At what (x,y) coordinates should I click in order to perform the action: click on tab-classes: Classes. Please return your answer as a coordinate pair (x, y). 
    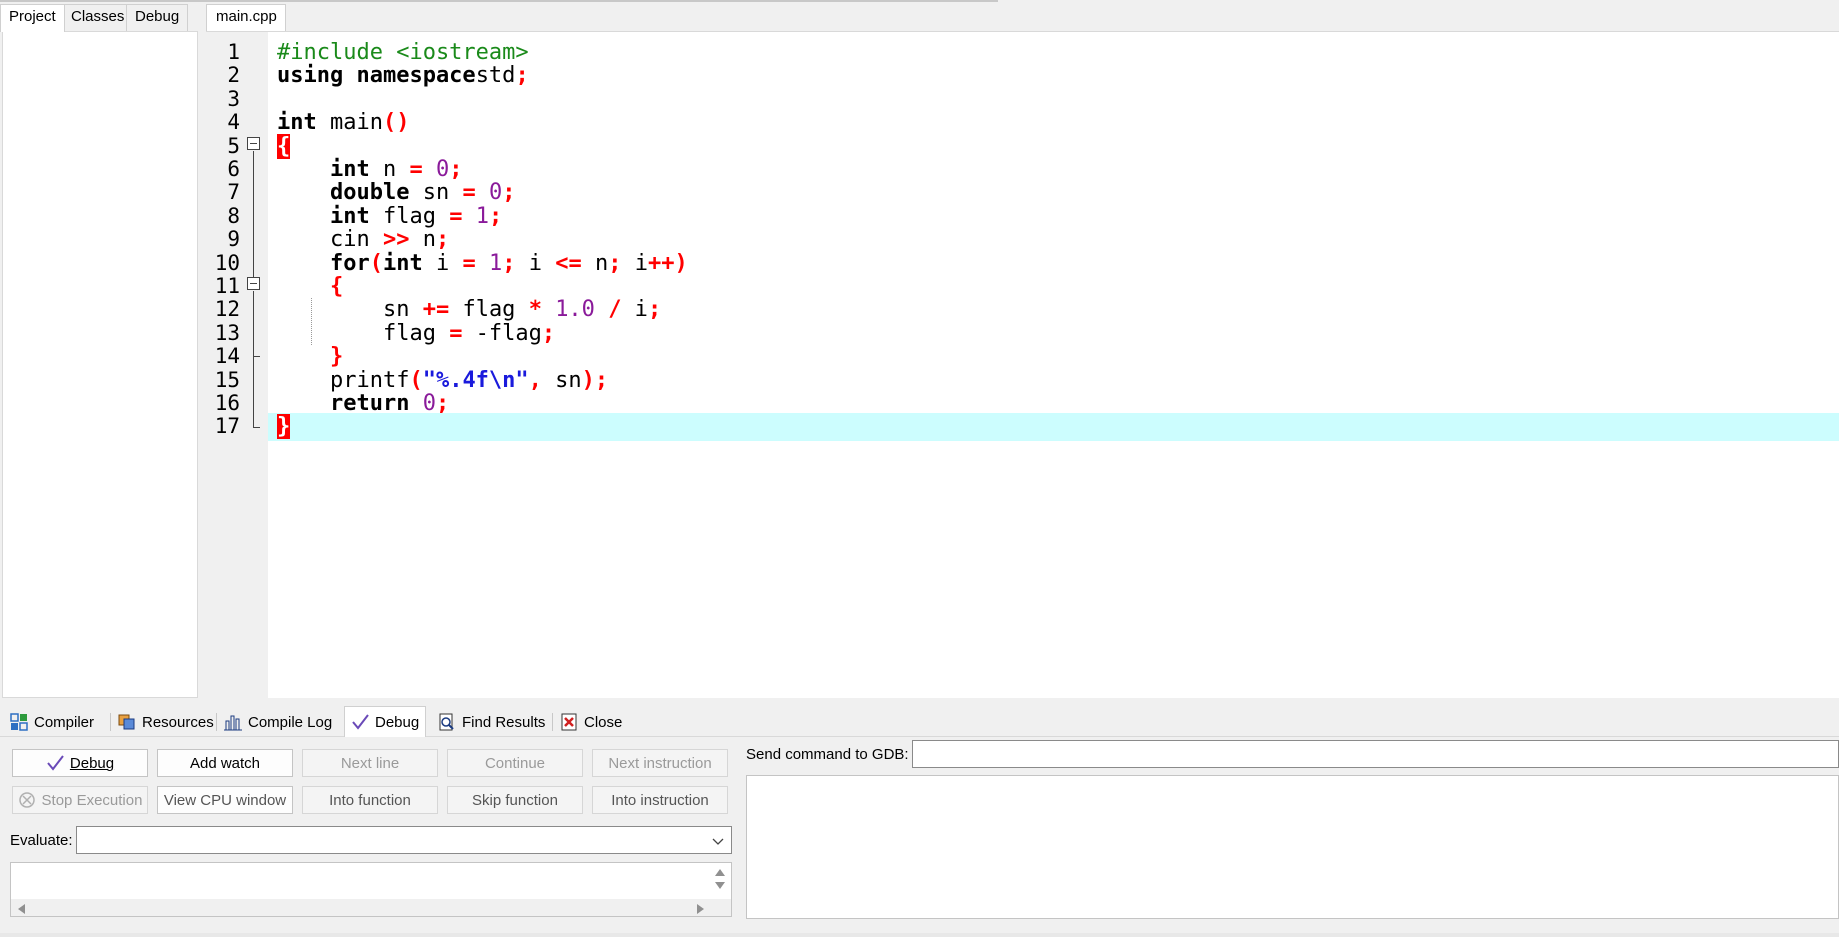
    Looking at the image, I should click on (98, 17).